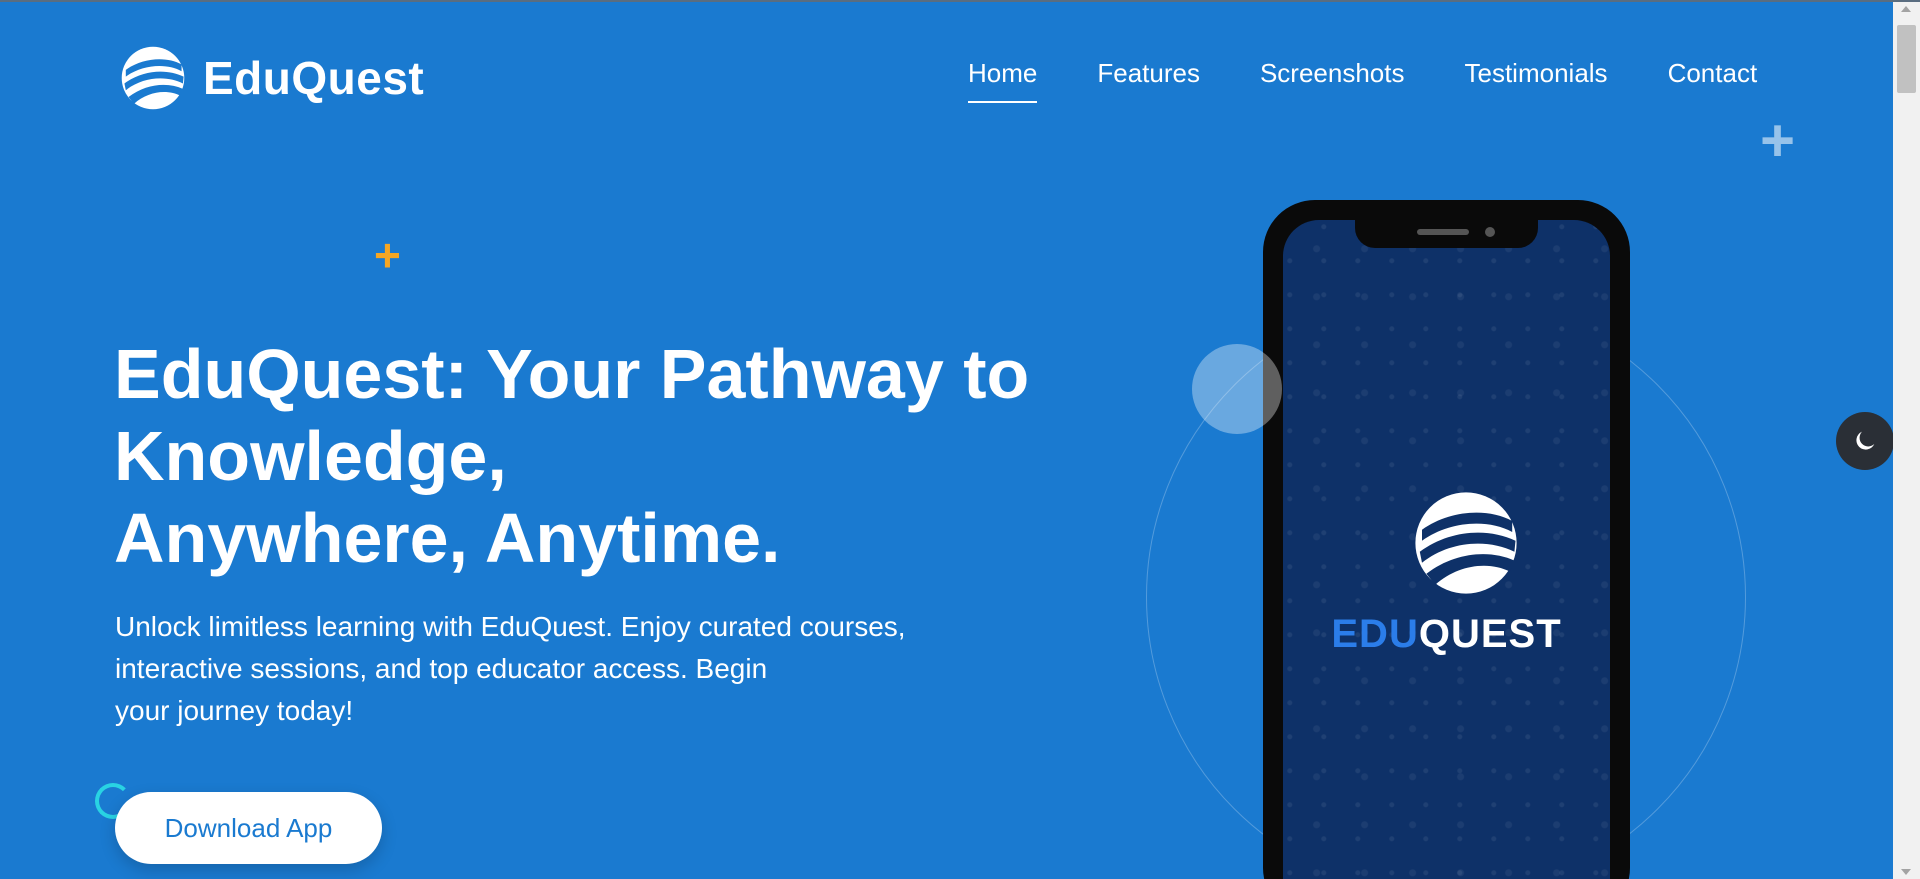 Image resolution: width=1920 pixels, height=879 pixels. I want to click on theme-toggle-button, so click(1865, 441).